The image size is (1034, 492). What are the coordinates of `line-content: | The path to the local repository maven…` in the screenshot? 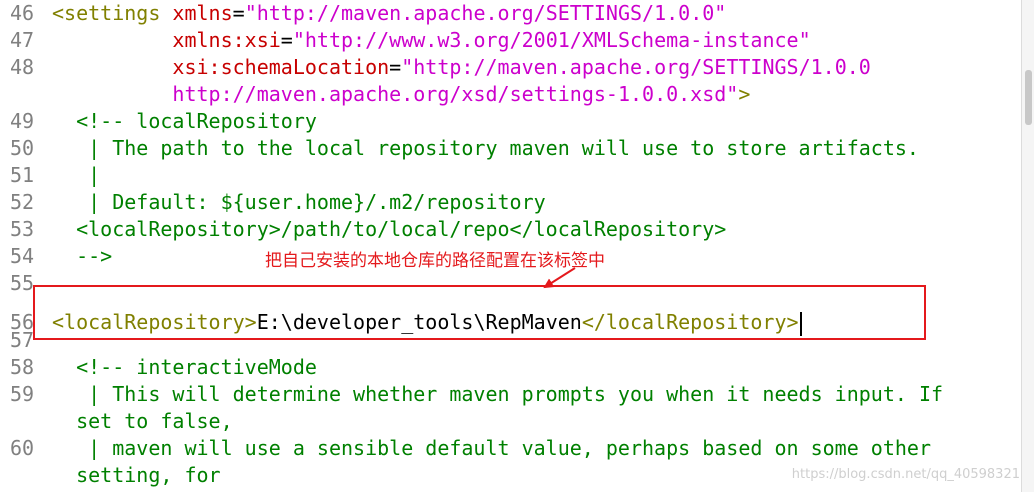 It's located at (485, 148).